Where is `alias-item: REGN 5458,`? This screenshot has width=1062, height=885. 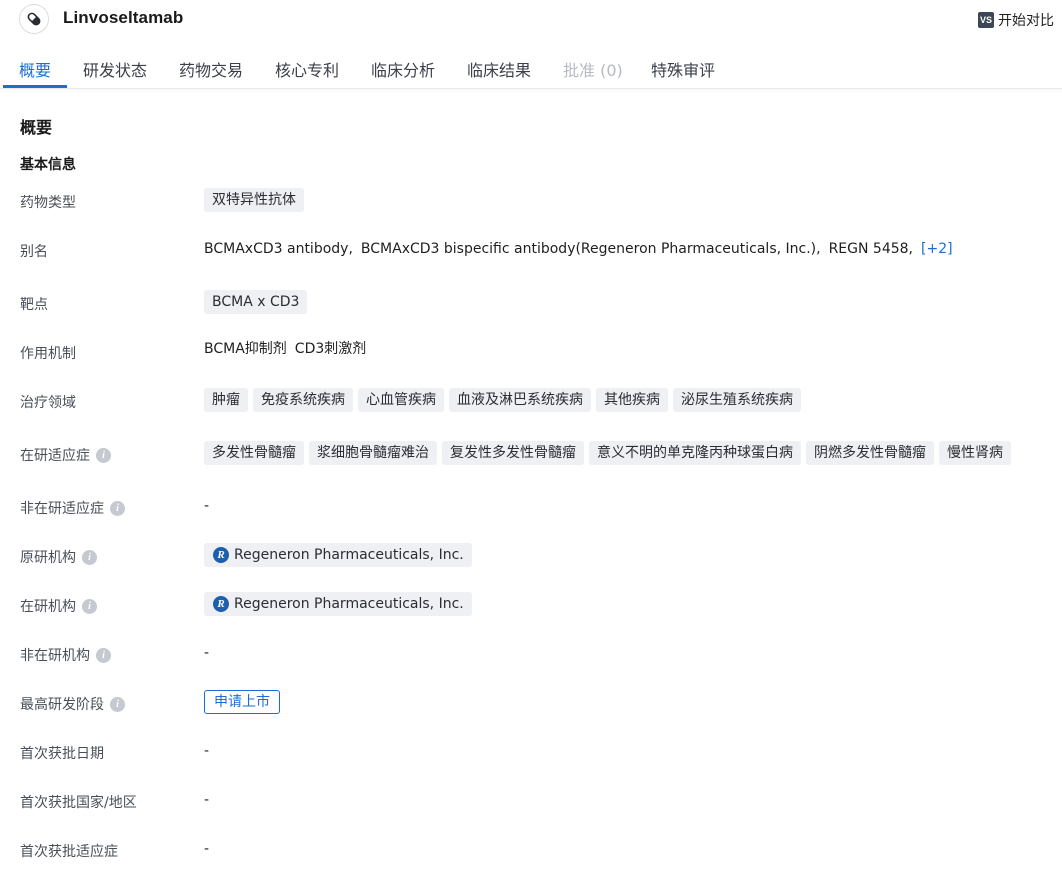 alias-item: REGN 5458, is located at coordinates (871, 249).